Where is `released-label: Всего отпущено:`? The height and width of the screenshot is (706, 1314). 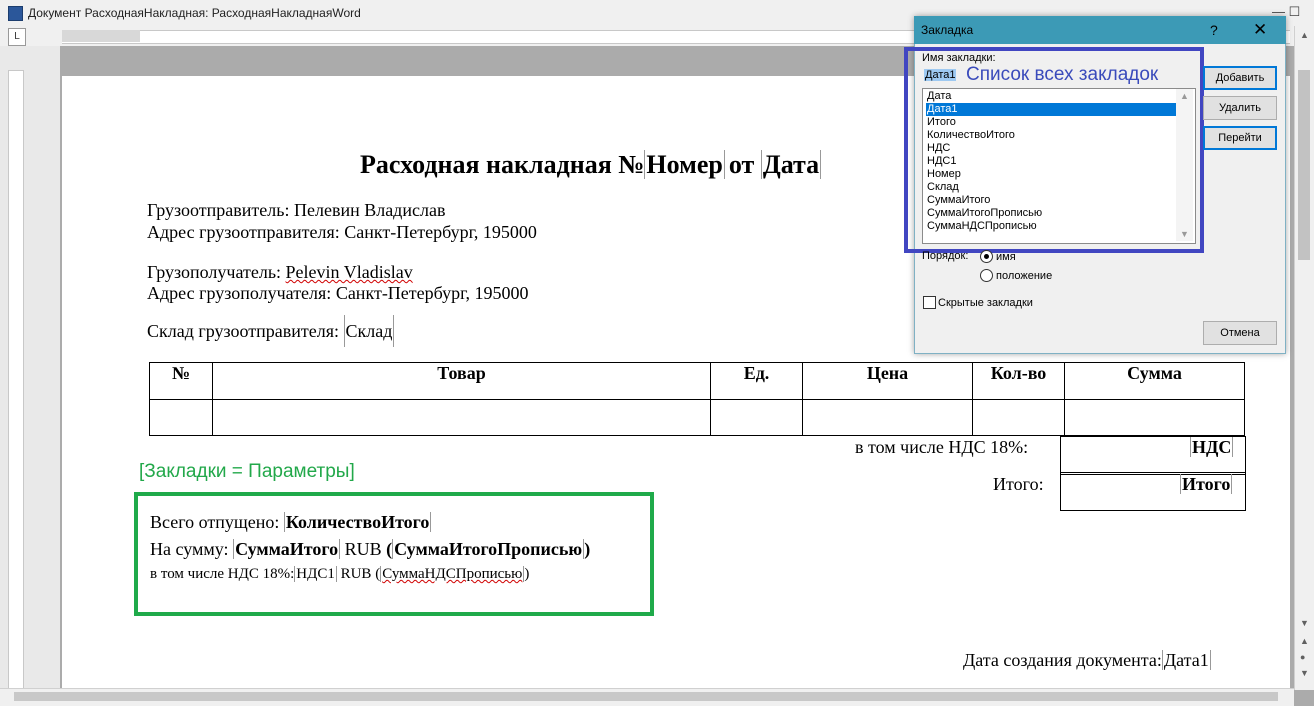 released-label: Всего отпущено: is located at coordinates (215, 522).